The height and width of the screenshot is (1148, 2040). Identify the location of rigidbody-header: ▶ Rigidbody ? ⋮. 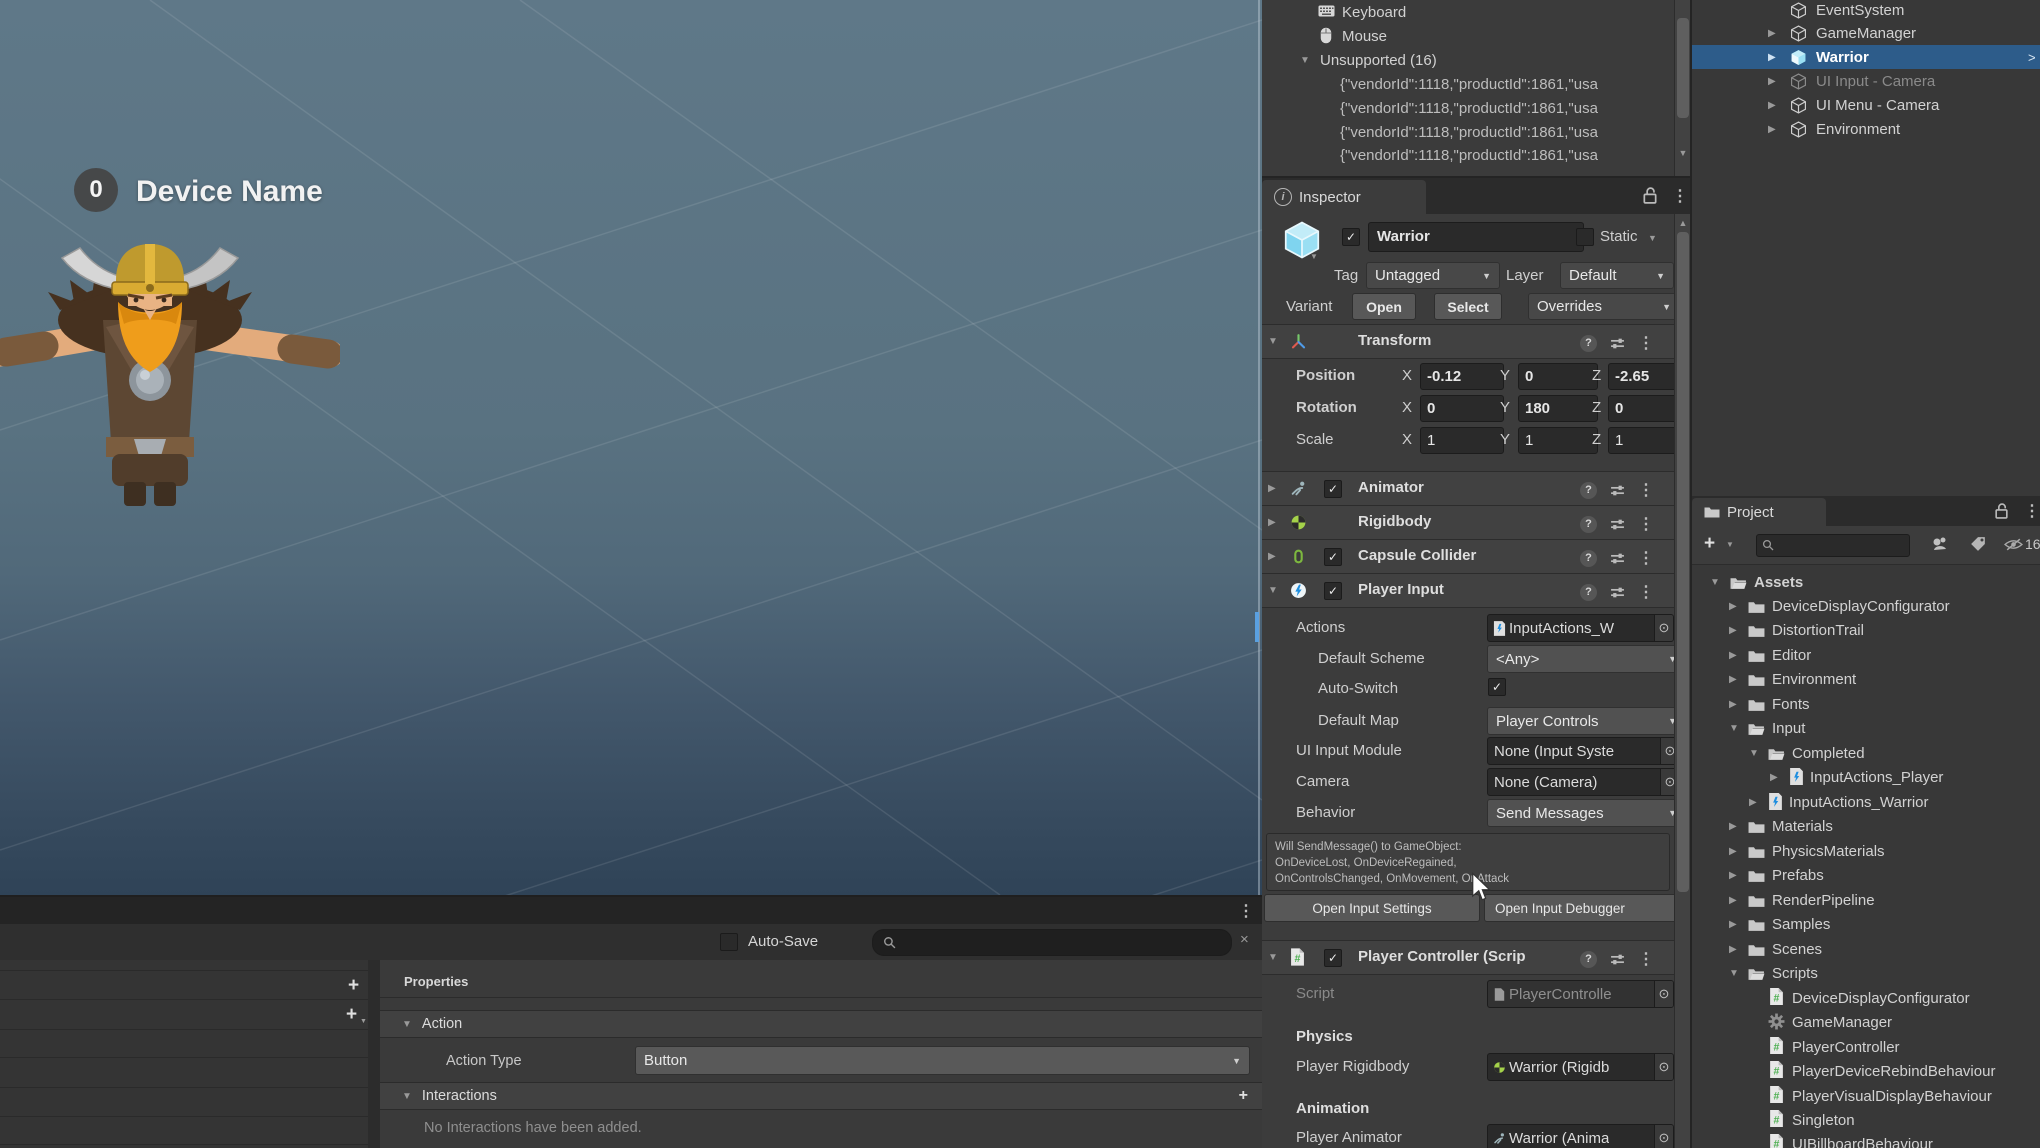
(1476, 522).